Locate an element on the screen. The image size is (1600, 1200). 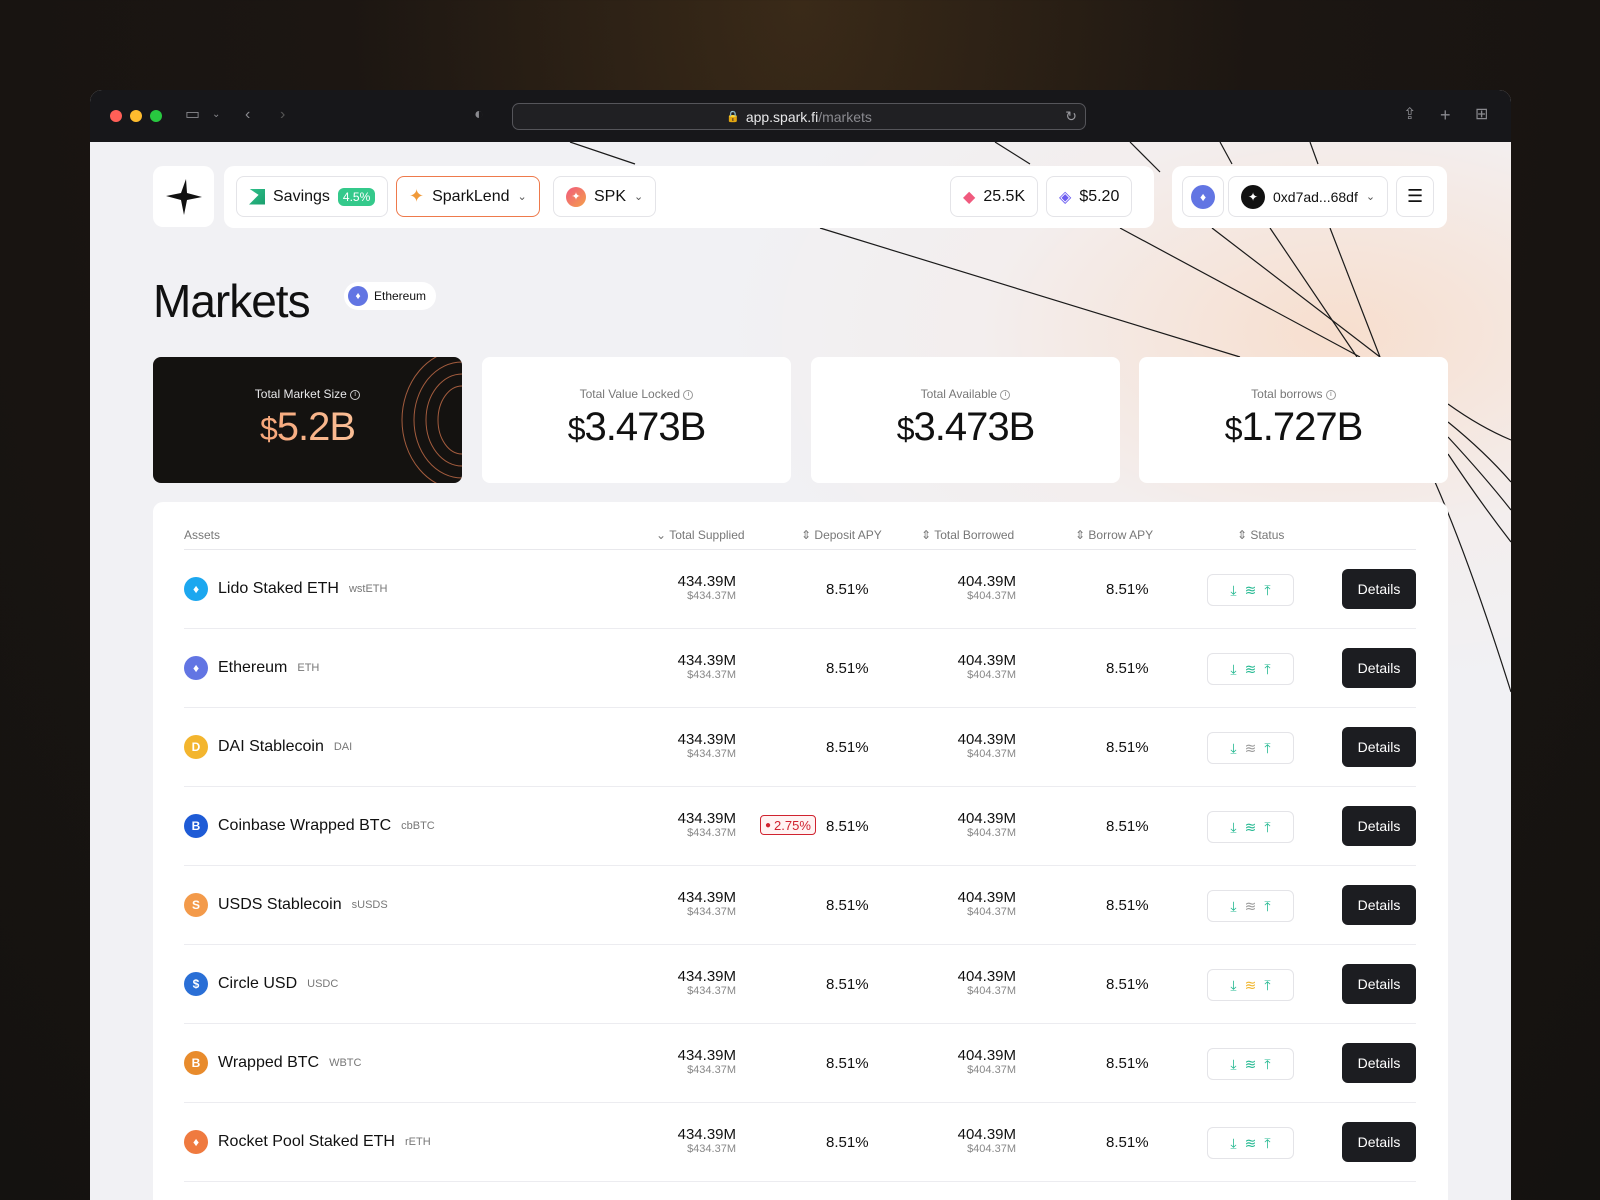
savings-nav-button: Savings 4.5% is located at coordinates (312, 196).